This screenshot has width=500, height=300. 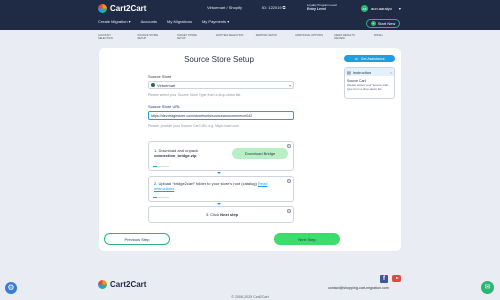 What do you see at coordinates (274, 7) in the screenshot?
I see `migration-id: ID: 122019 ⧉` at bounding box center [274, 7].